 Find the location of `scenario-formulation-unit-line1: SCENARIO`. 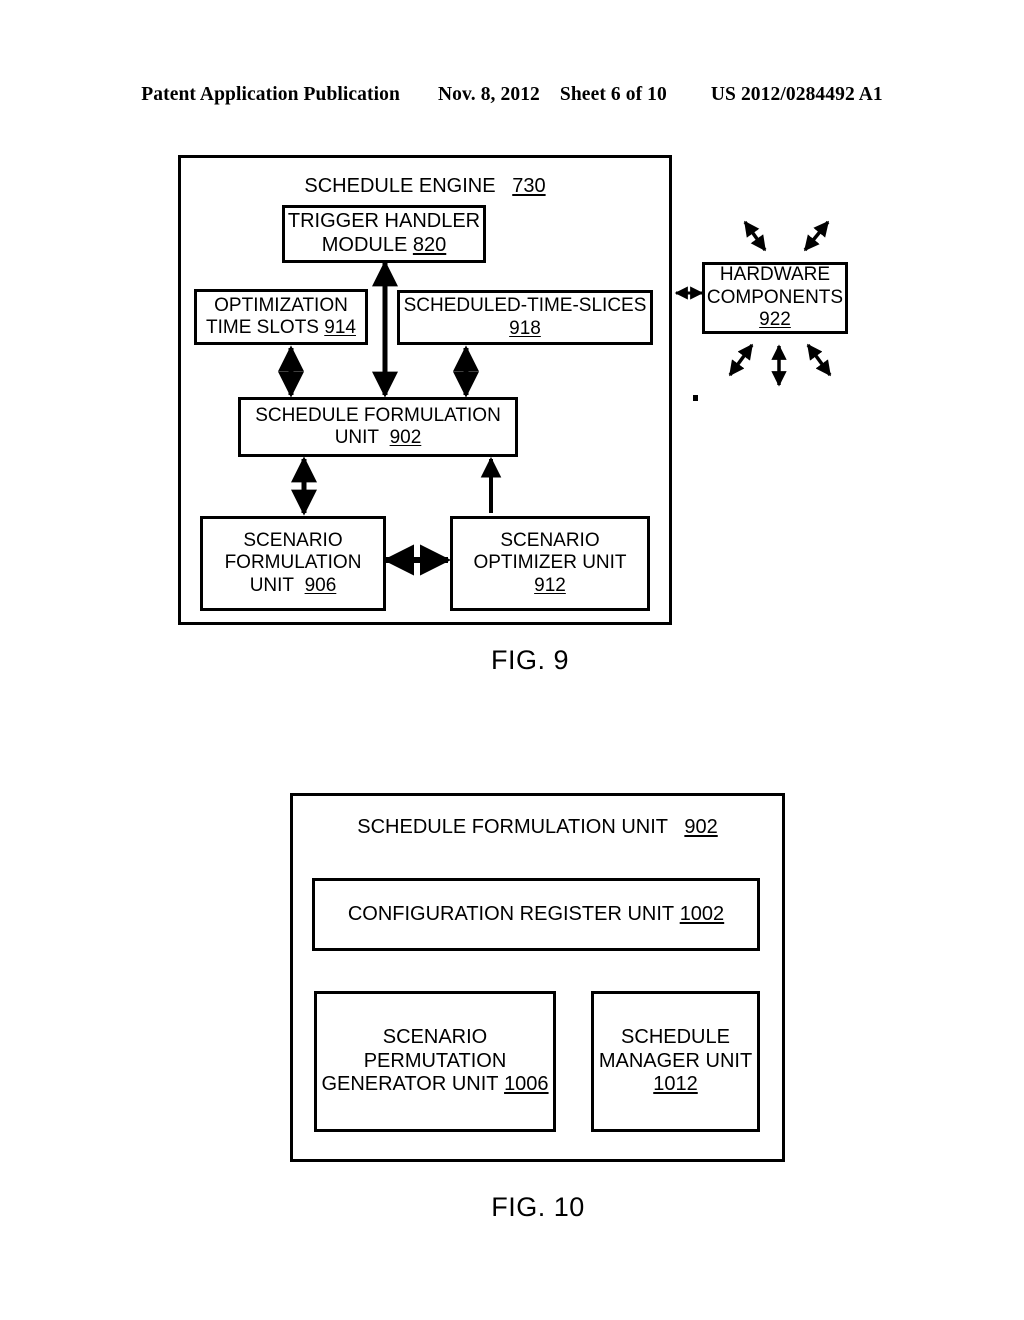

scenario-formulation-unit-line1: SCENARIO is located at coordinates (293, 540).